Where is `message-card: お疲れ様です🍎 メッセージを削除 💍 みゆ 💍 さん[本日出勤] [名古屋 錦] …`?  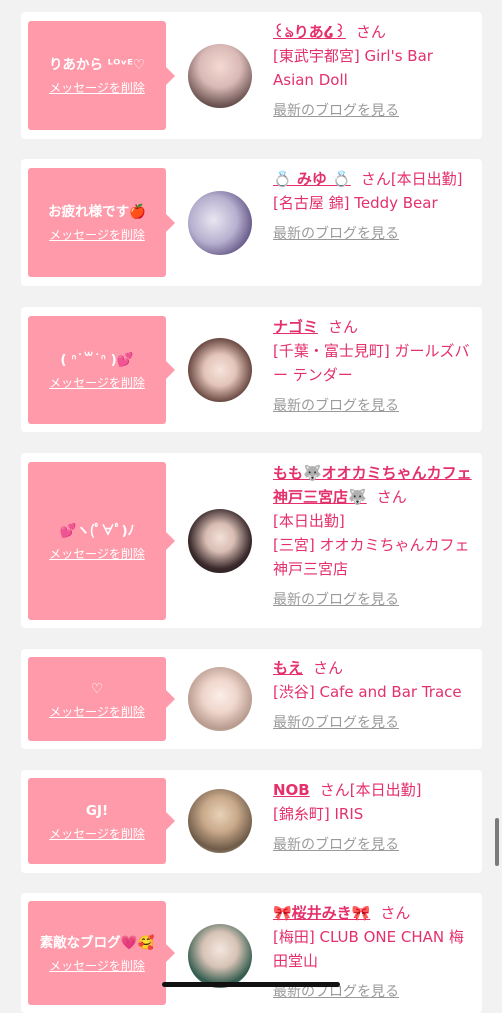 message-card: お疲れ様です🍎 メッセージを削除 💍 みゆ 💍 さん[本日出勤] [名古屋 錦] … is located at coordinates (251, 222).